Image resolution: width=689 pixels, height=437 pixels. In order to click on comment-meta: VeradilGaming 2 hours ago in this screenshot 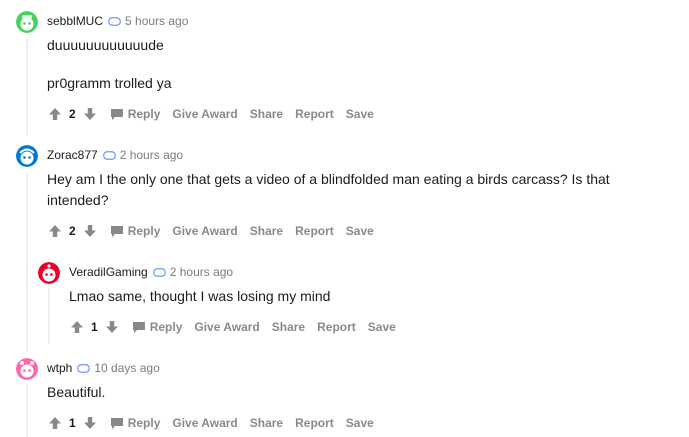, I will do `click(151, 272)`.